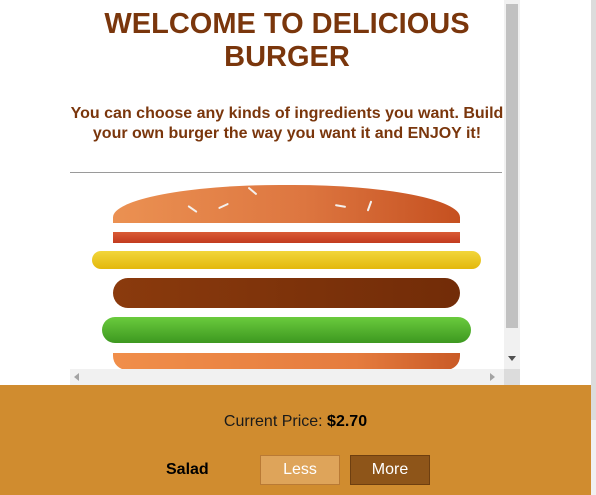 Image resolution: width=596 pixels, height=495 pixels. I want to click on more-button: More, so click(390, 470).